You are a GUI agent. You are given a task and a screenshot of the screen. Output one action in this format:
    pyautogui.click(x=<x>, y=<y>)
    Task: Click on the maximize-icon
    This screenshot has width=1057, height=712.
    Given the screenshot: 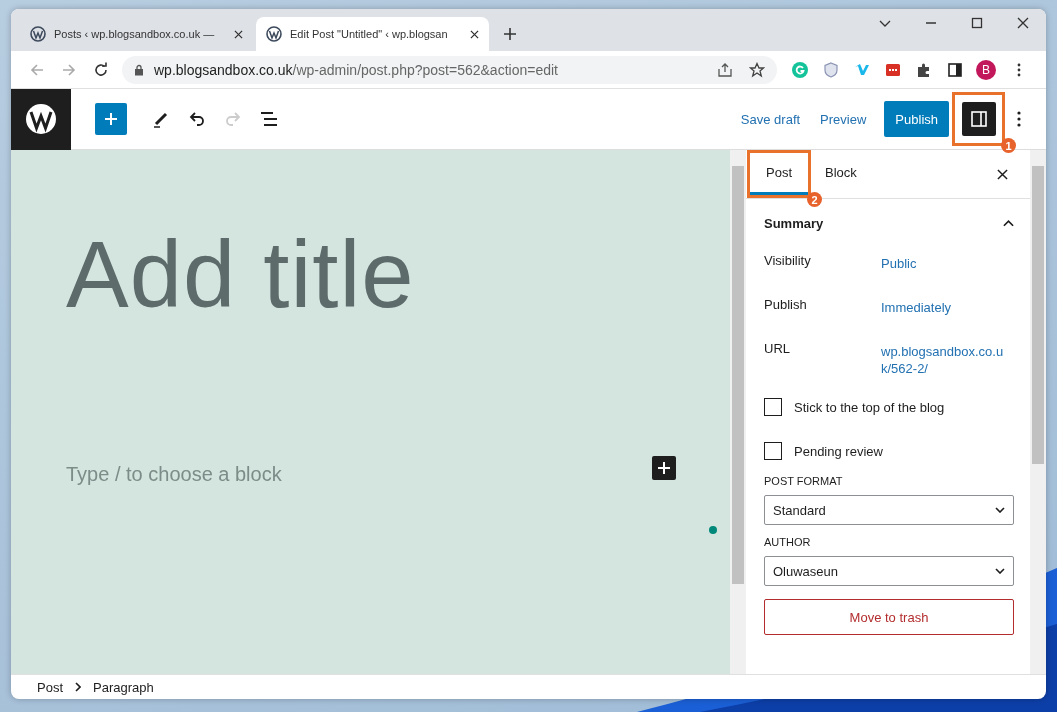 What is the action you would take?
    pyautogui.click(x=977, y=23)
    